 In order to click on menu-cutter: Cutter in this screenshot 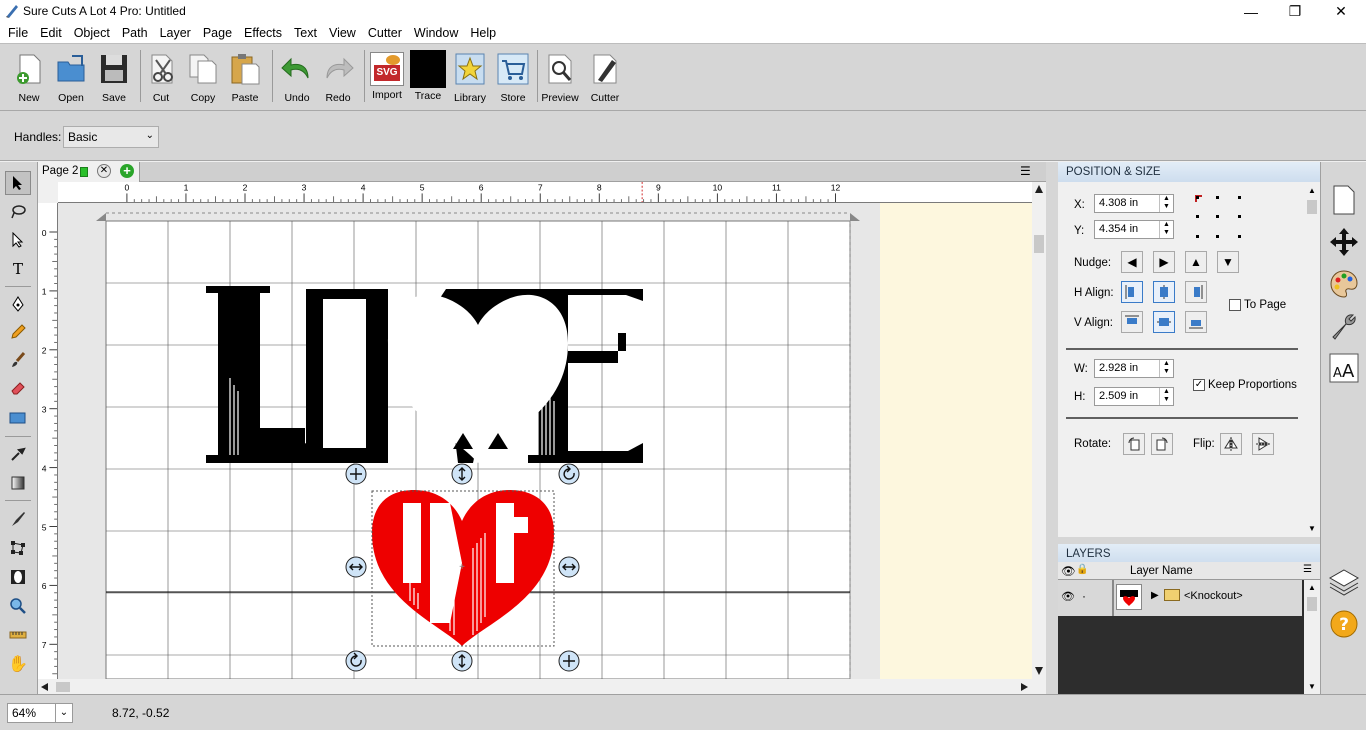, I will do `click(385, 33)`.